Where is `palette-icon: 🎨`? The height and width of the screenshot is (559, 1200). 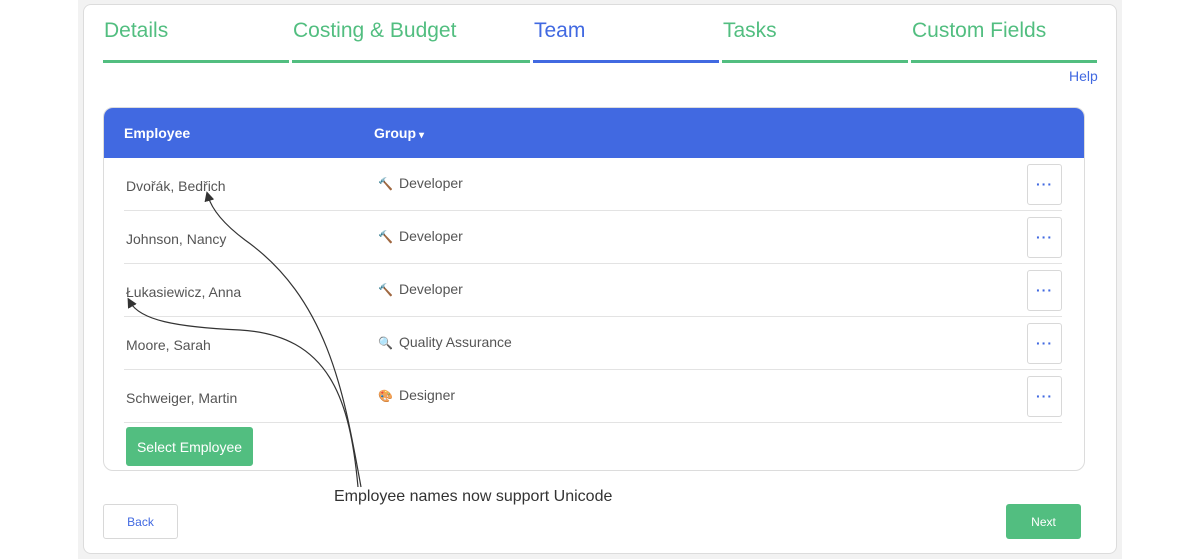
palette-icon: 🎨 is located at coordinates (385, 396).